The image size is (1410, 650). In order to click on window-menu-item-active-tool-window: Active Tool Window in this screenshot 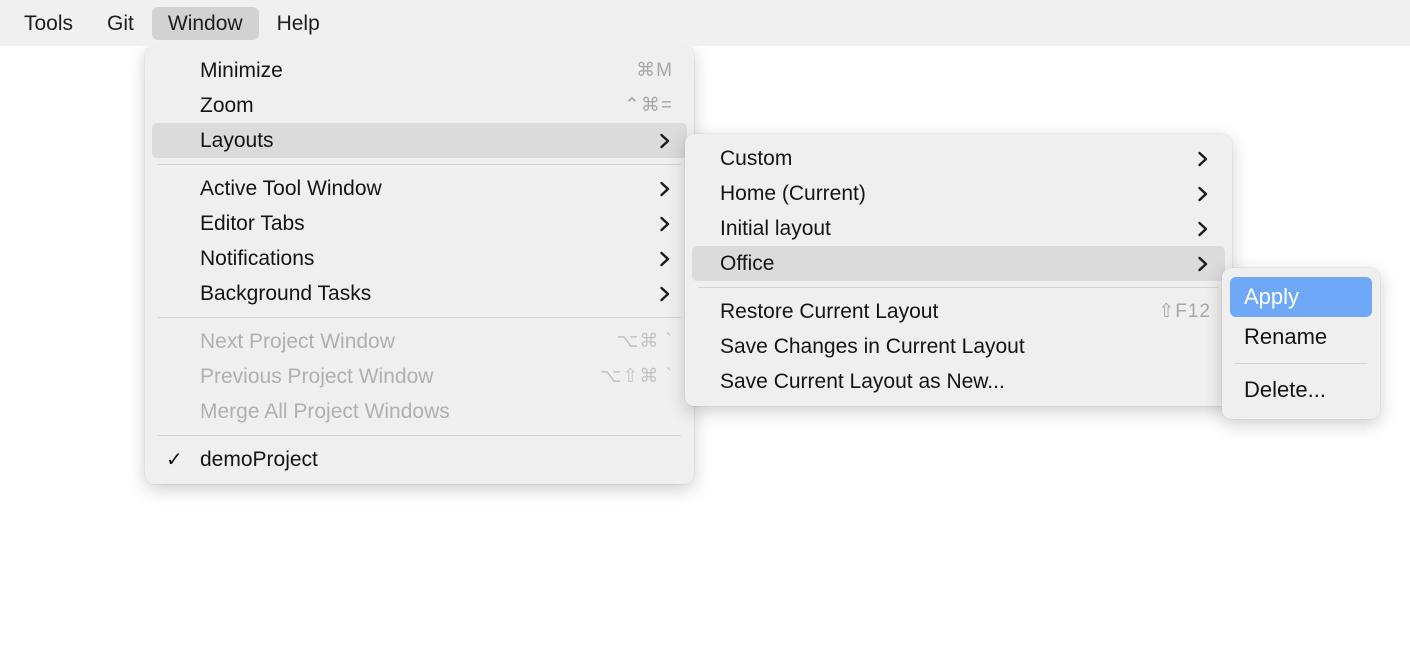, I will do `click(419, 188)`.